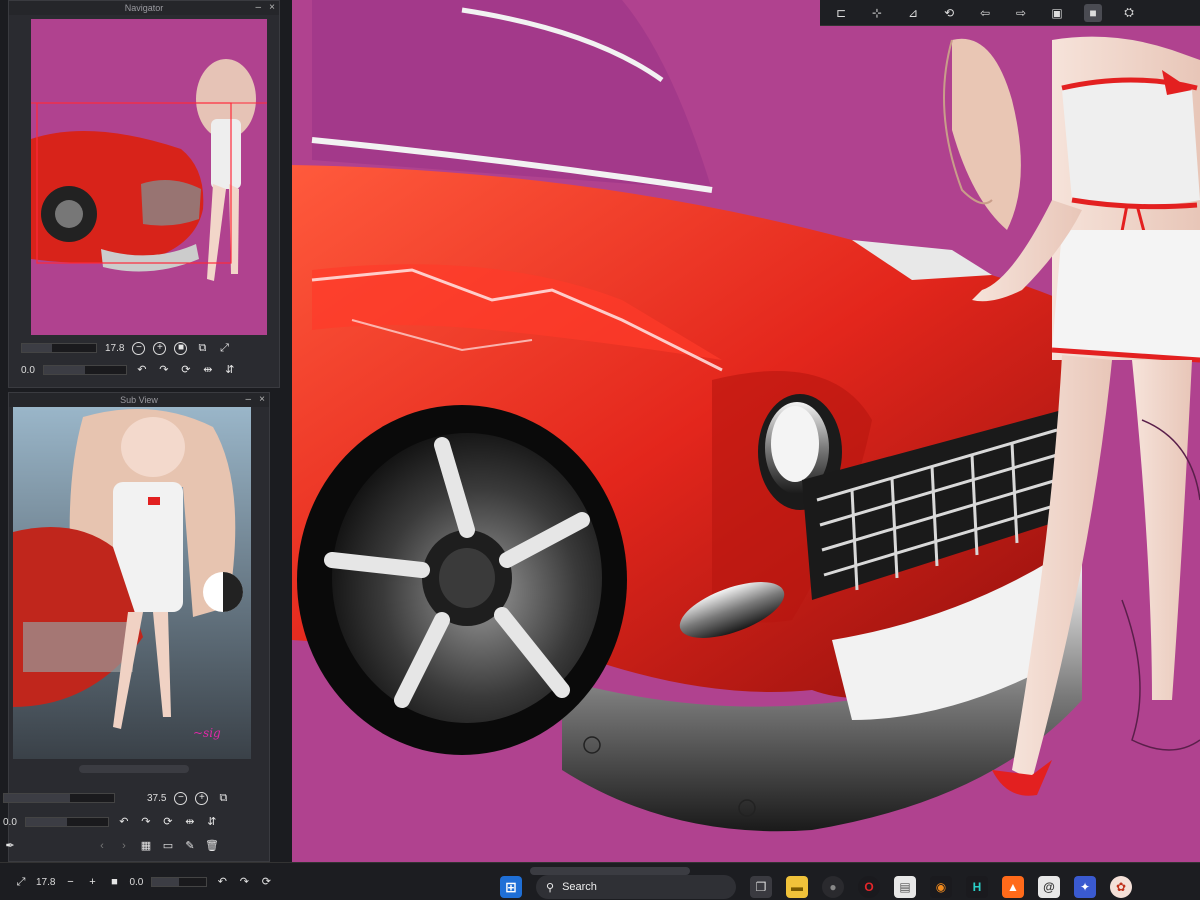 Image resolution: width=1200 pixels, height=900 pixels. What do you see at coordinates (869, 887) in the screenshot?
I see `opera-icon: O` at bounding box center [869, 887].